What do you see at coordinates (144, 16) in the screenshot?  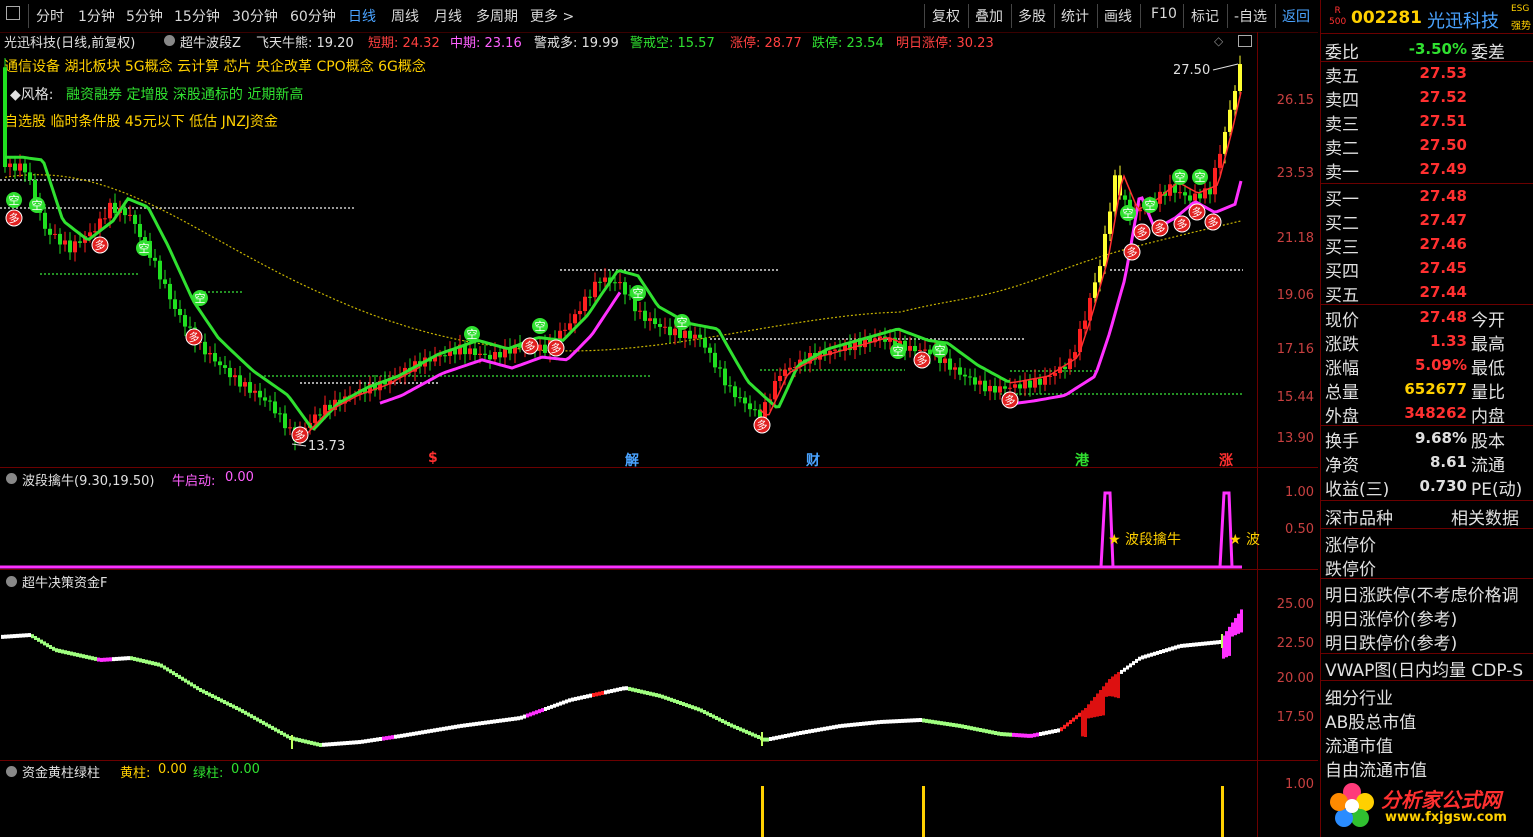 I see `tab-5min: 5分钟` at bounding box center [144, 16].